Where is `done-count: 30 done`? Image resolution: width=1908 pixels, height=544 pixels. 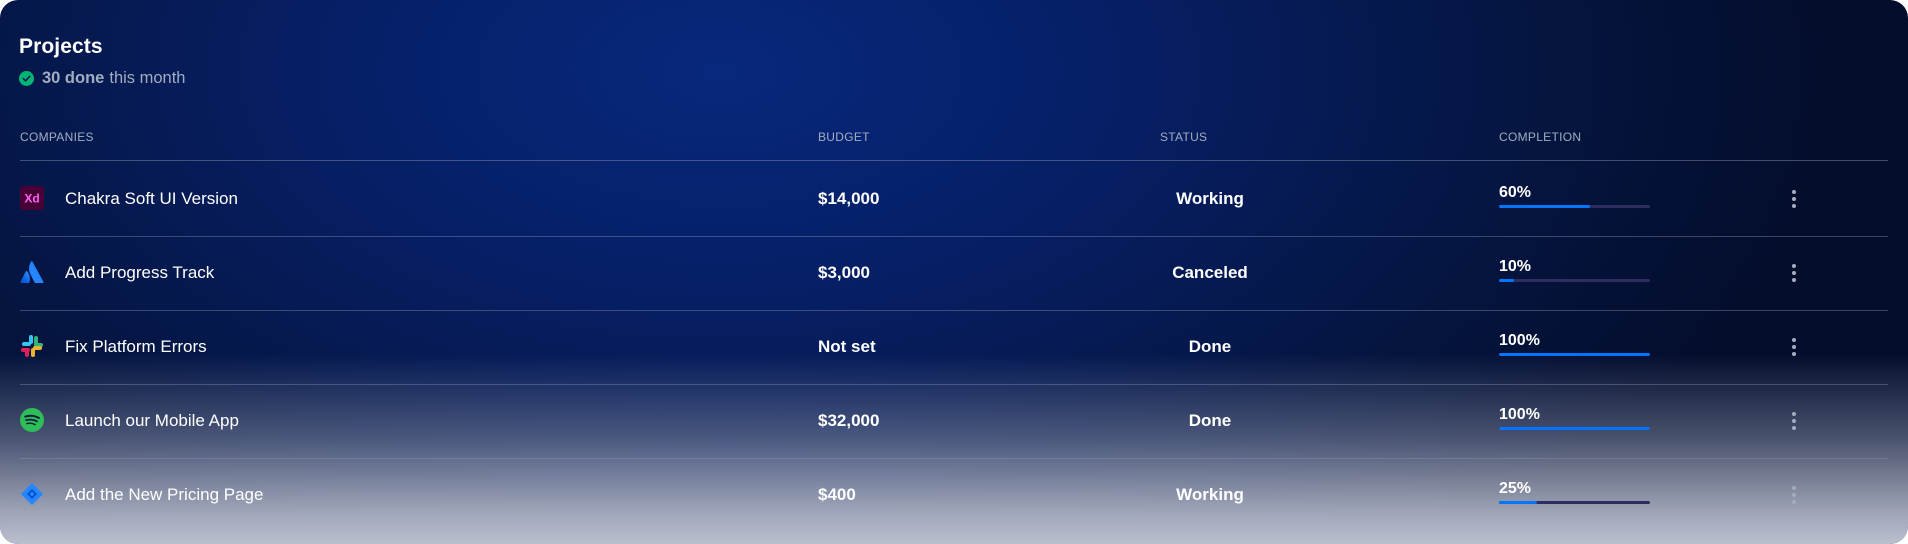 done-count: 30 done is located at coordinates (73, 78).